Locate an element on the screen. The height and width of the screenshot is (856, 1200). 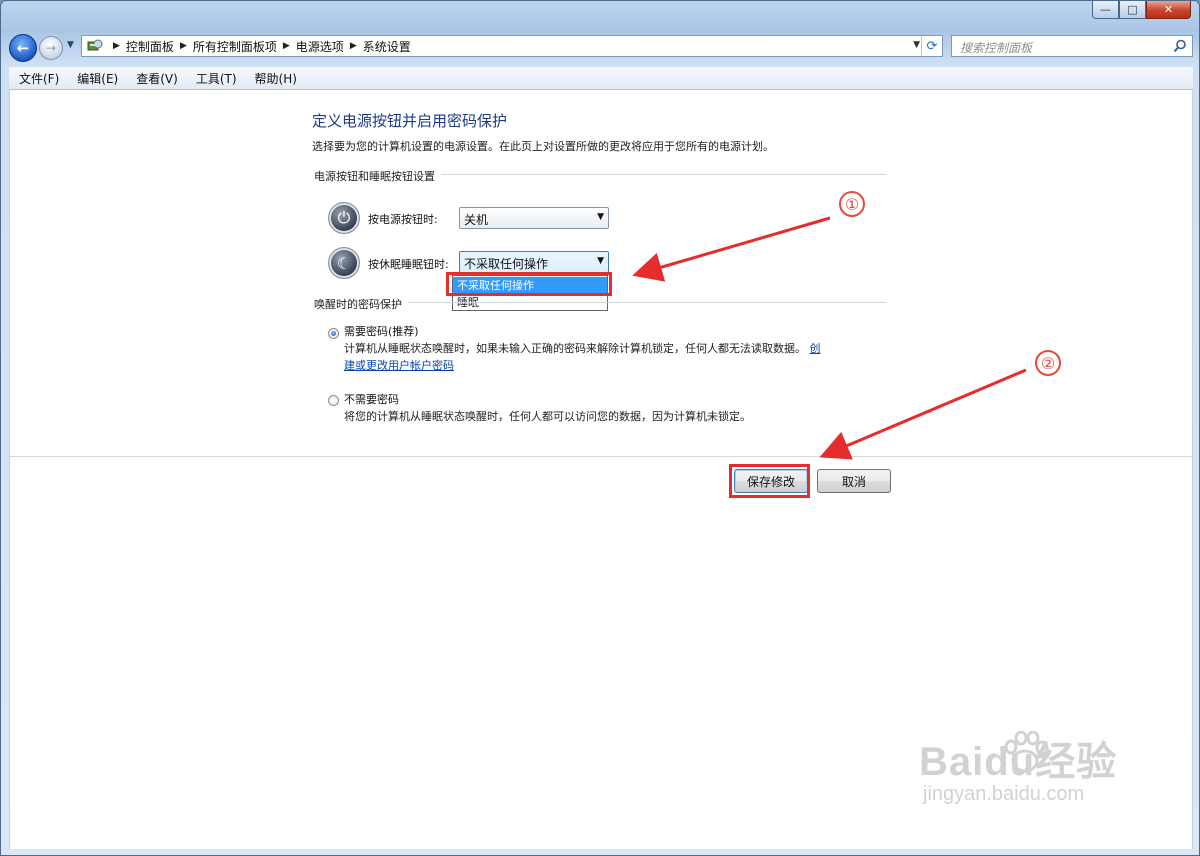
breadcrumb-control-panel: 控制面板 is located at coordinates (150, 46).